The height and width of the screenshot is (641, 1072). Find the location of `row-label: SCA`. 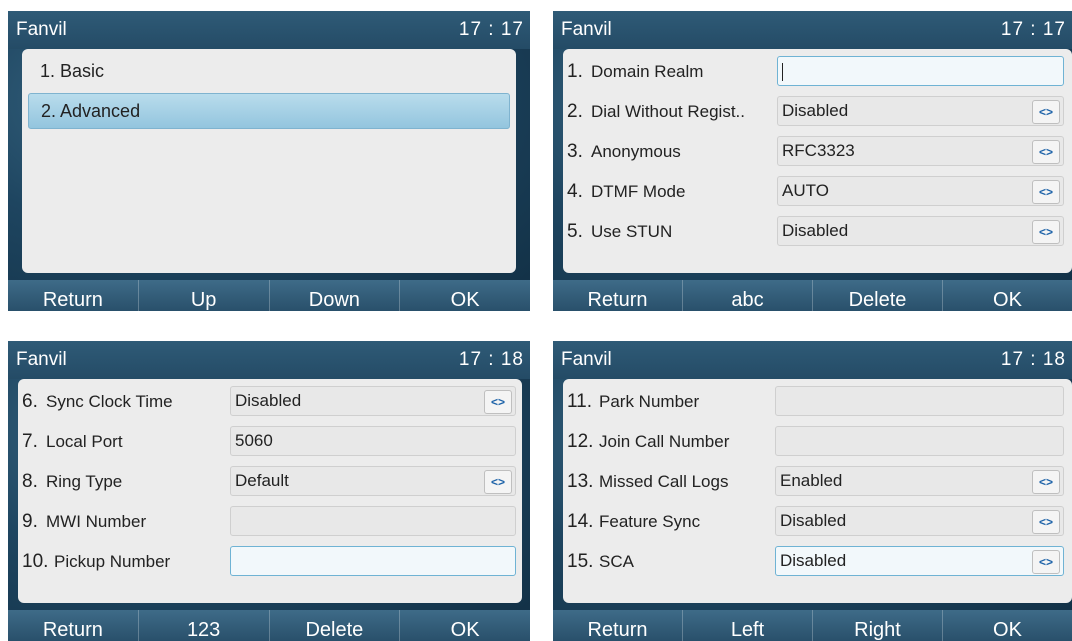

row-label: SCA is located at coordinates (616, 561).